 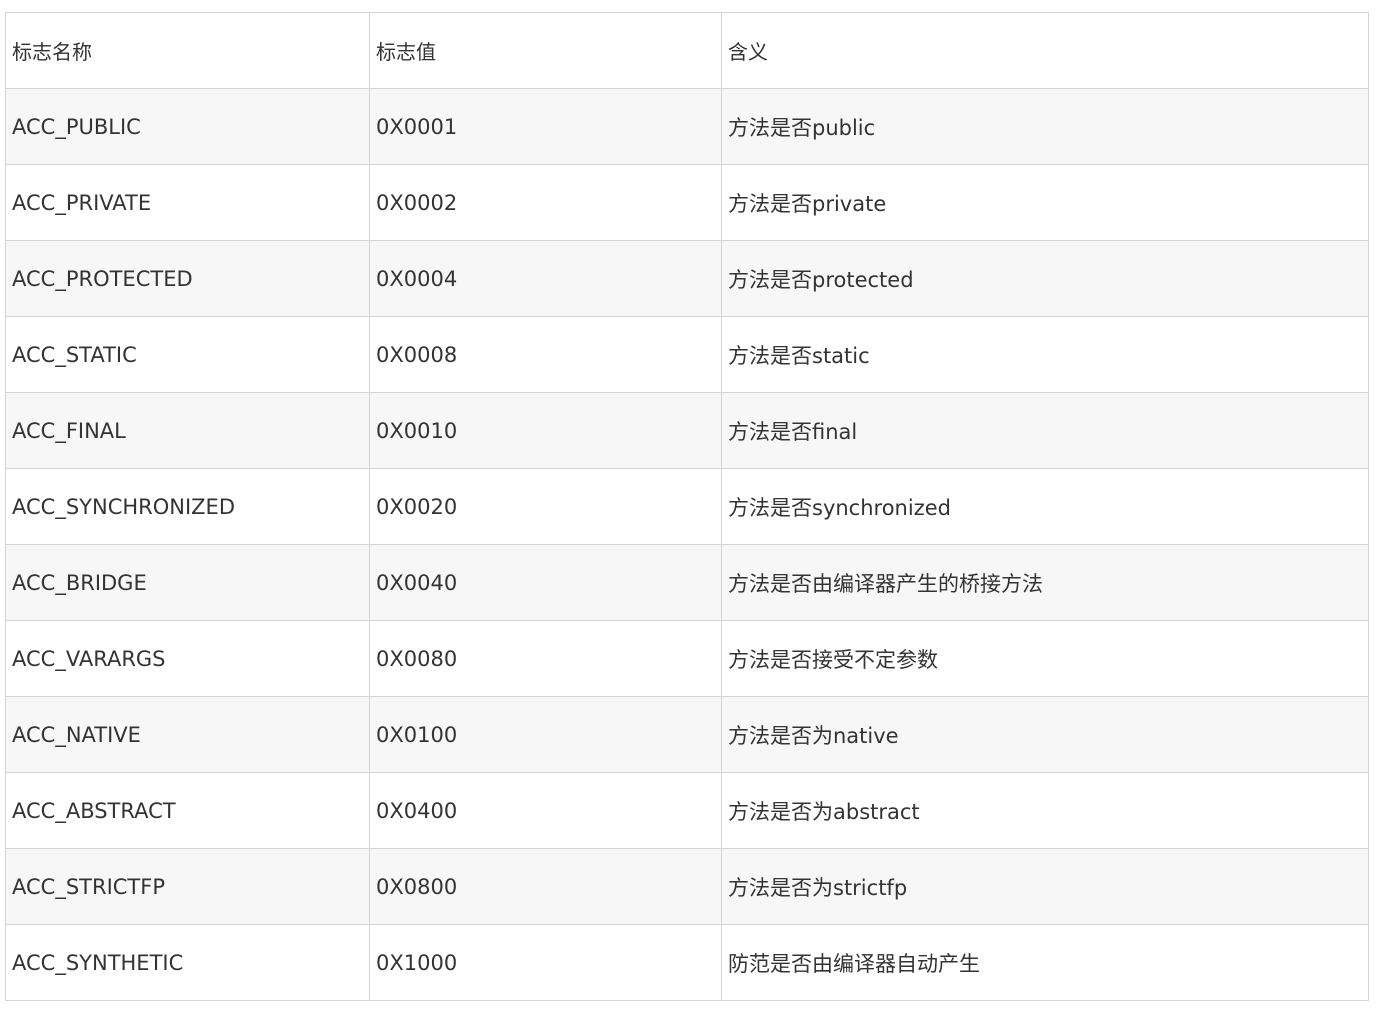 What do you see at coordinates (187, 734) in the screenshot?
I see `cell-flag-name: ACC_NATIVE` at bounding box center [187, 734].